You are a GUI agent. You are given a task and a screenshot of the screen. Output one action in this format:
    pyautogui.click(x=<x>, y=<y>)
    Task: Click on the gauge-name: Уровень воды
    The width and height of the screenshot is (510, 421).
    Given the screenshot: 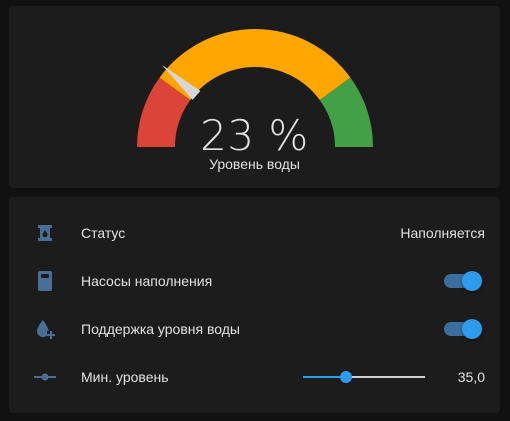 What is the action you would take?
    pyautogui.click(x=254, y=164)
    